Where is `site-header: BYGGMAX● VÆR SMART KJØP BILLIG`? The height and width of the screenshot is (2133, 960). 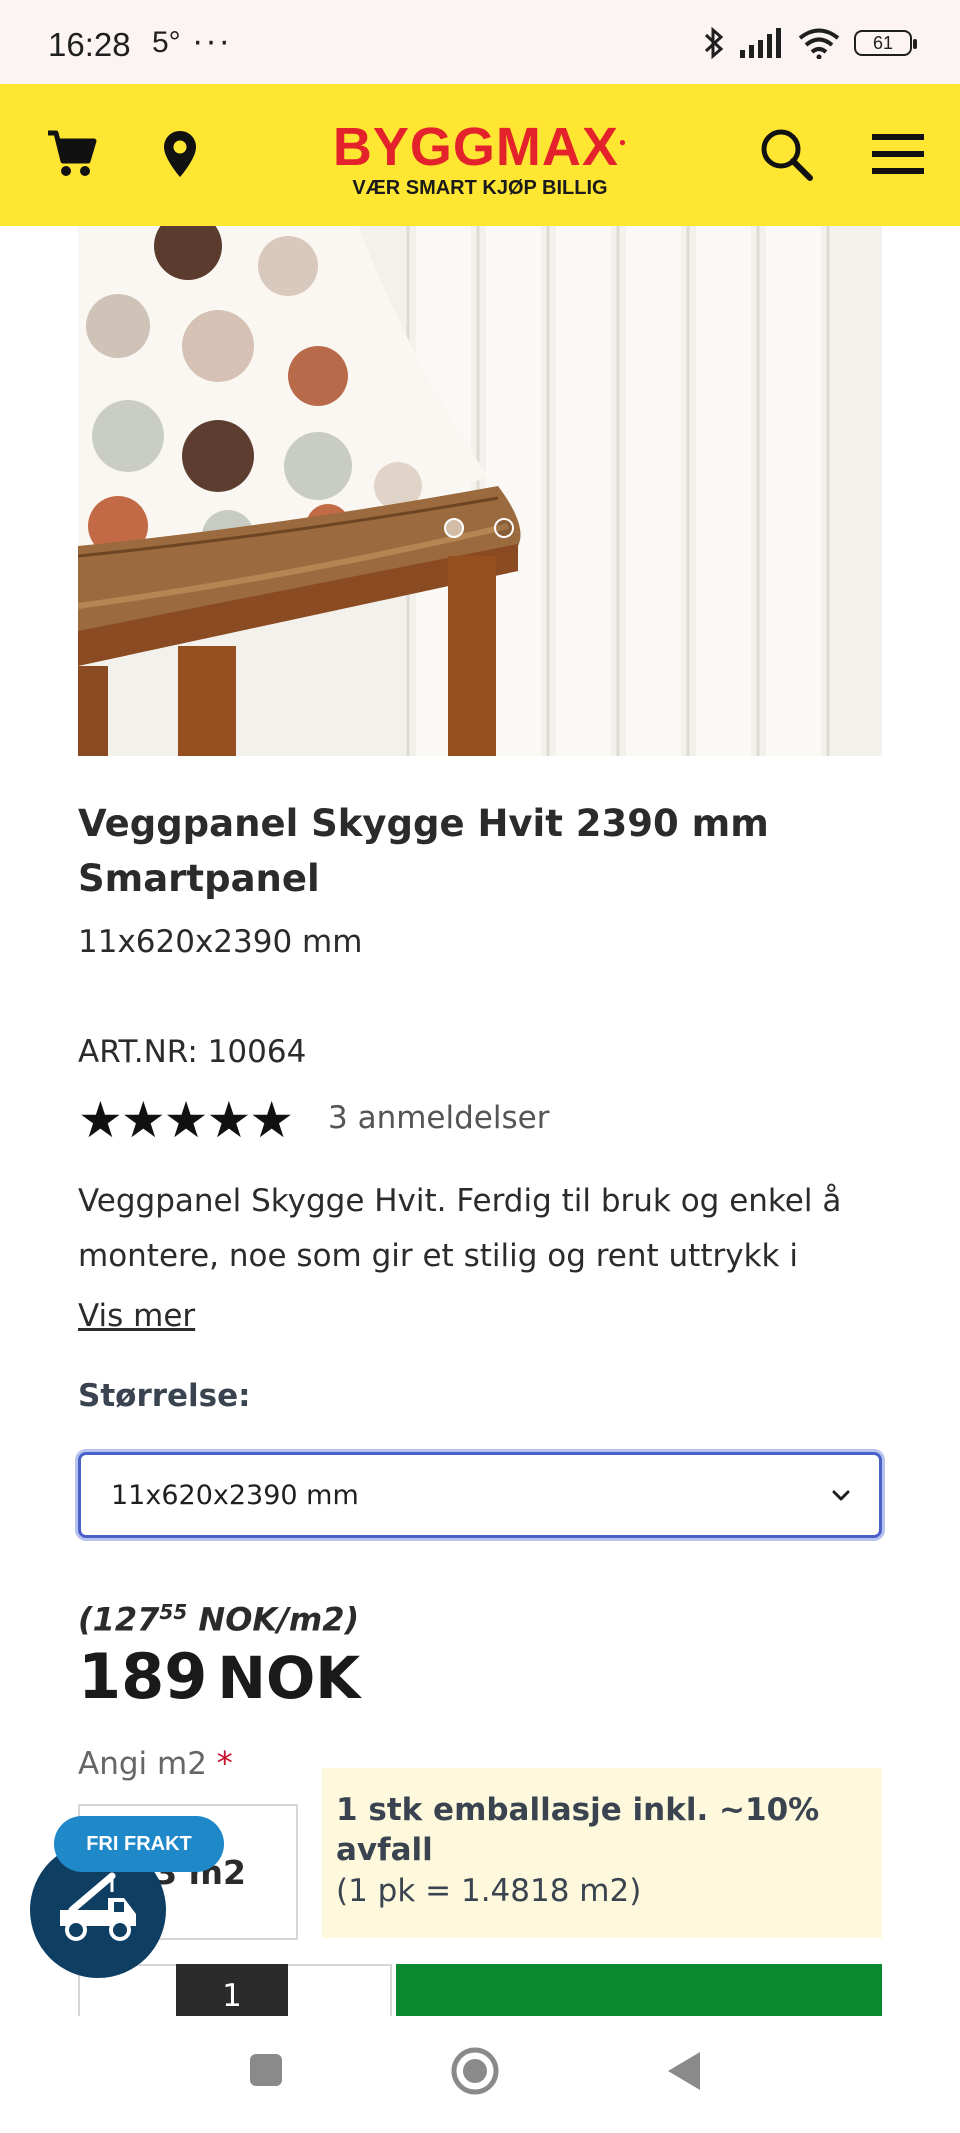
site-header: BYGGMAX● VÆR SMART KJØP BILLIG is located at coordinates (480, 155).